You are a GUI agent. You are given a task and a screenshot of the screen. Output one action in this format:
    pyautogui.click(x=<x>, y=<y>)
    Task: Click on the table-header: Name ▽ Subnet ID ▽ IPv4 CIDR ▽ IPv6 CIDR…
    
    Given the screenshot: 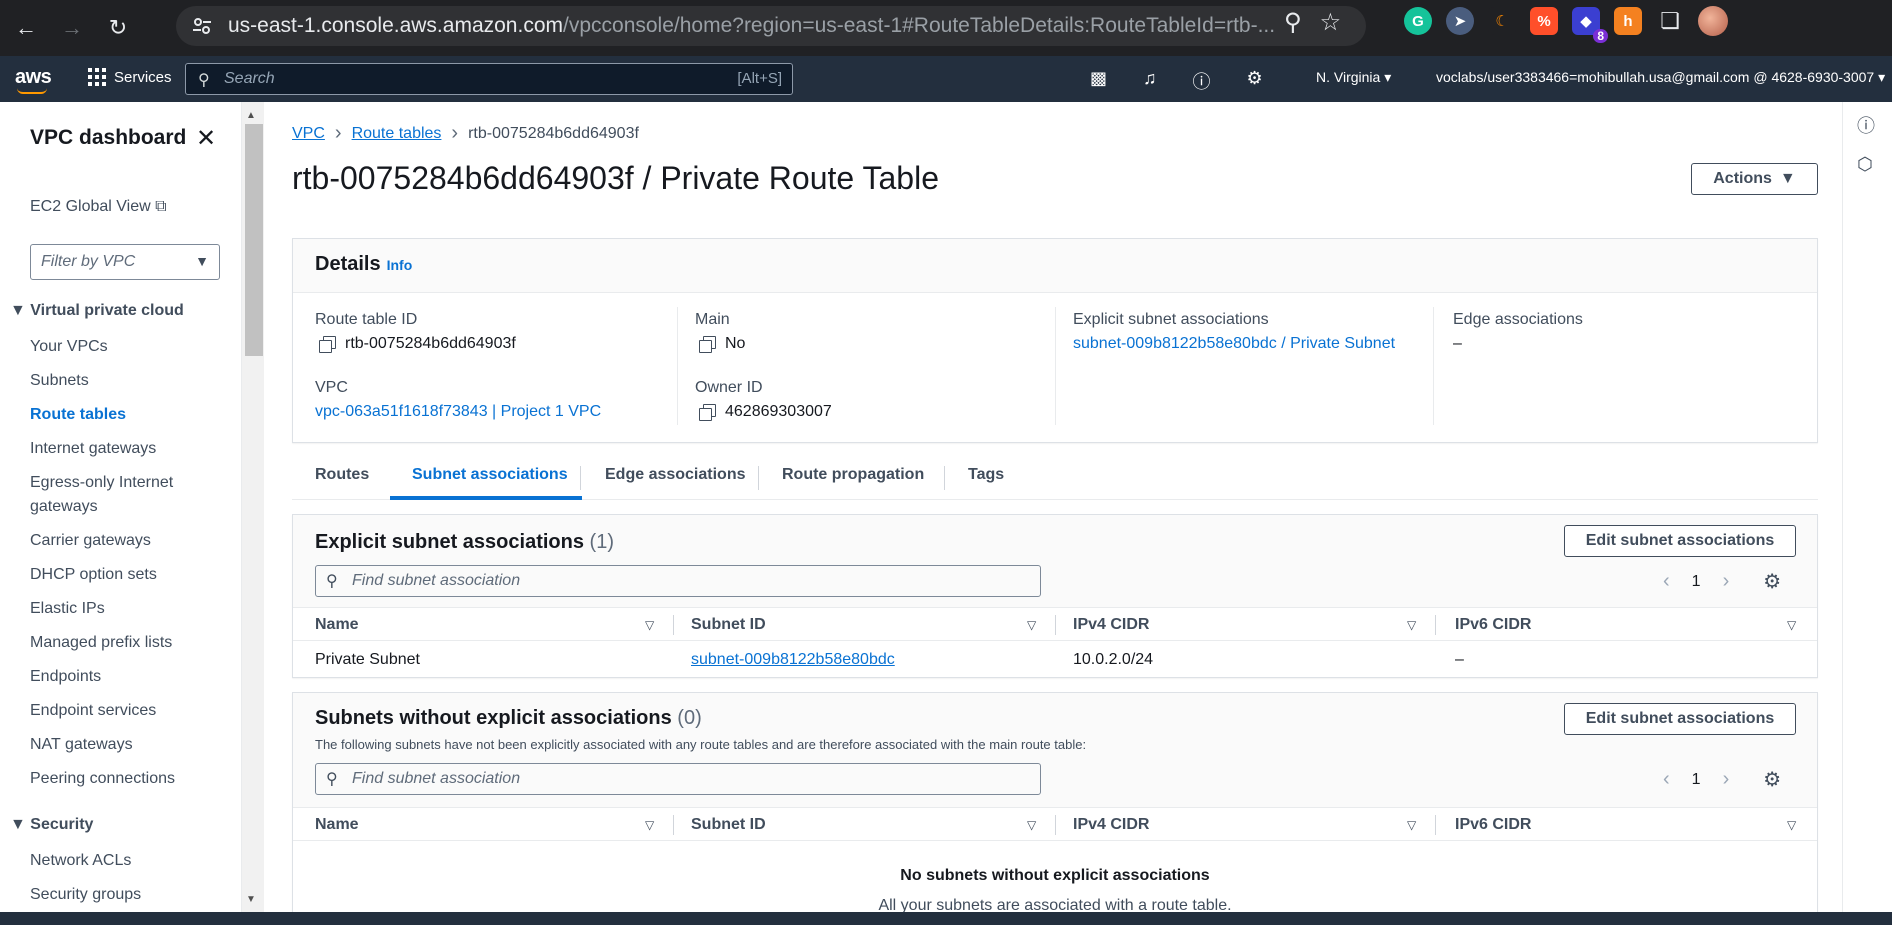 What is the action you would take?
    pyautogui.click(x=1055, y=624)
    